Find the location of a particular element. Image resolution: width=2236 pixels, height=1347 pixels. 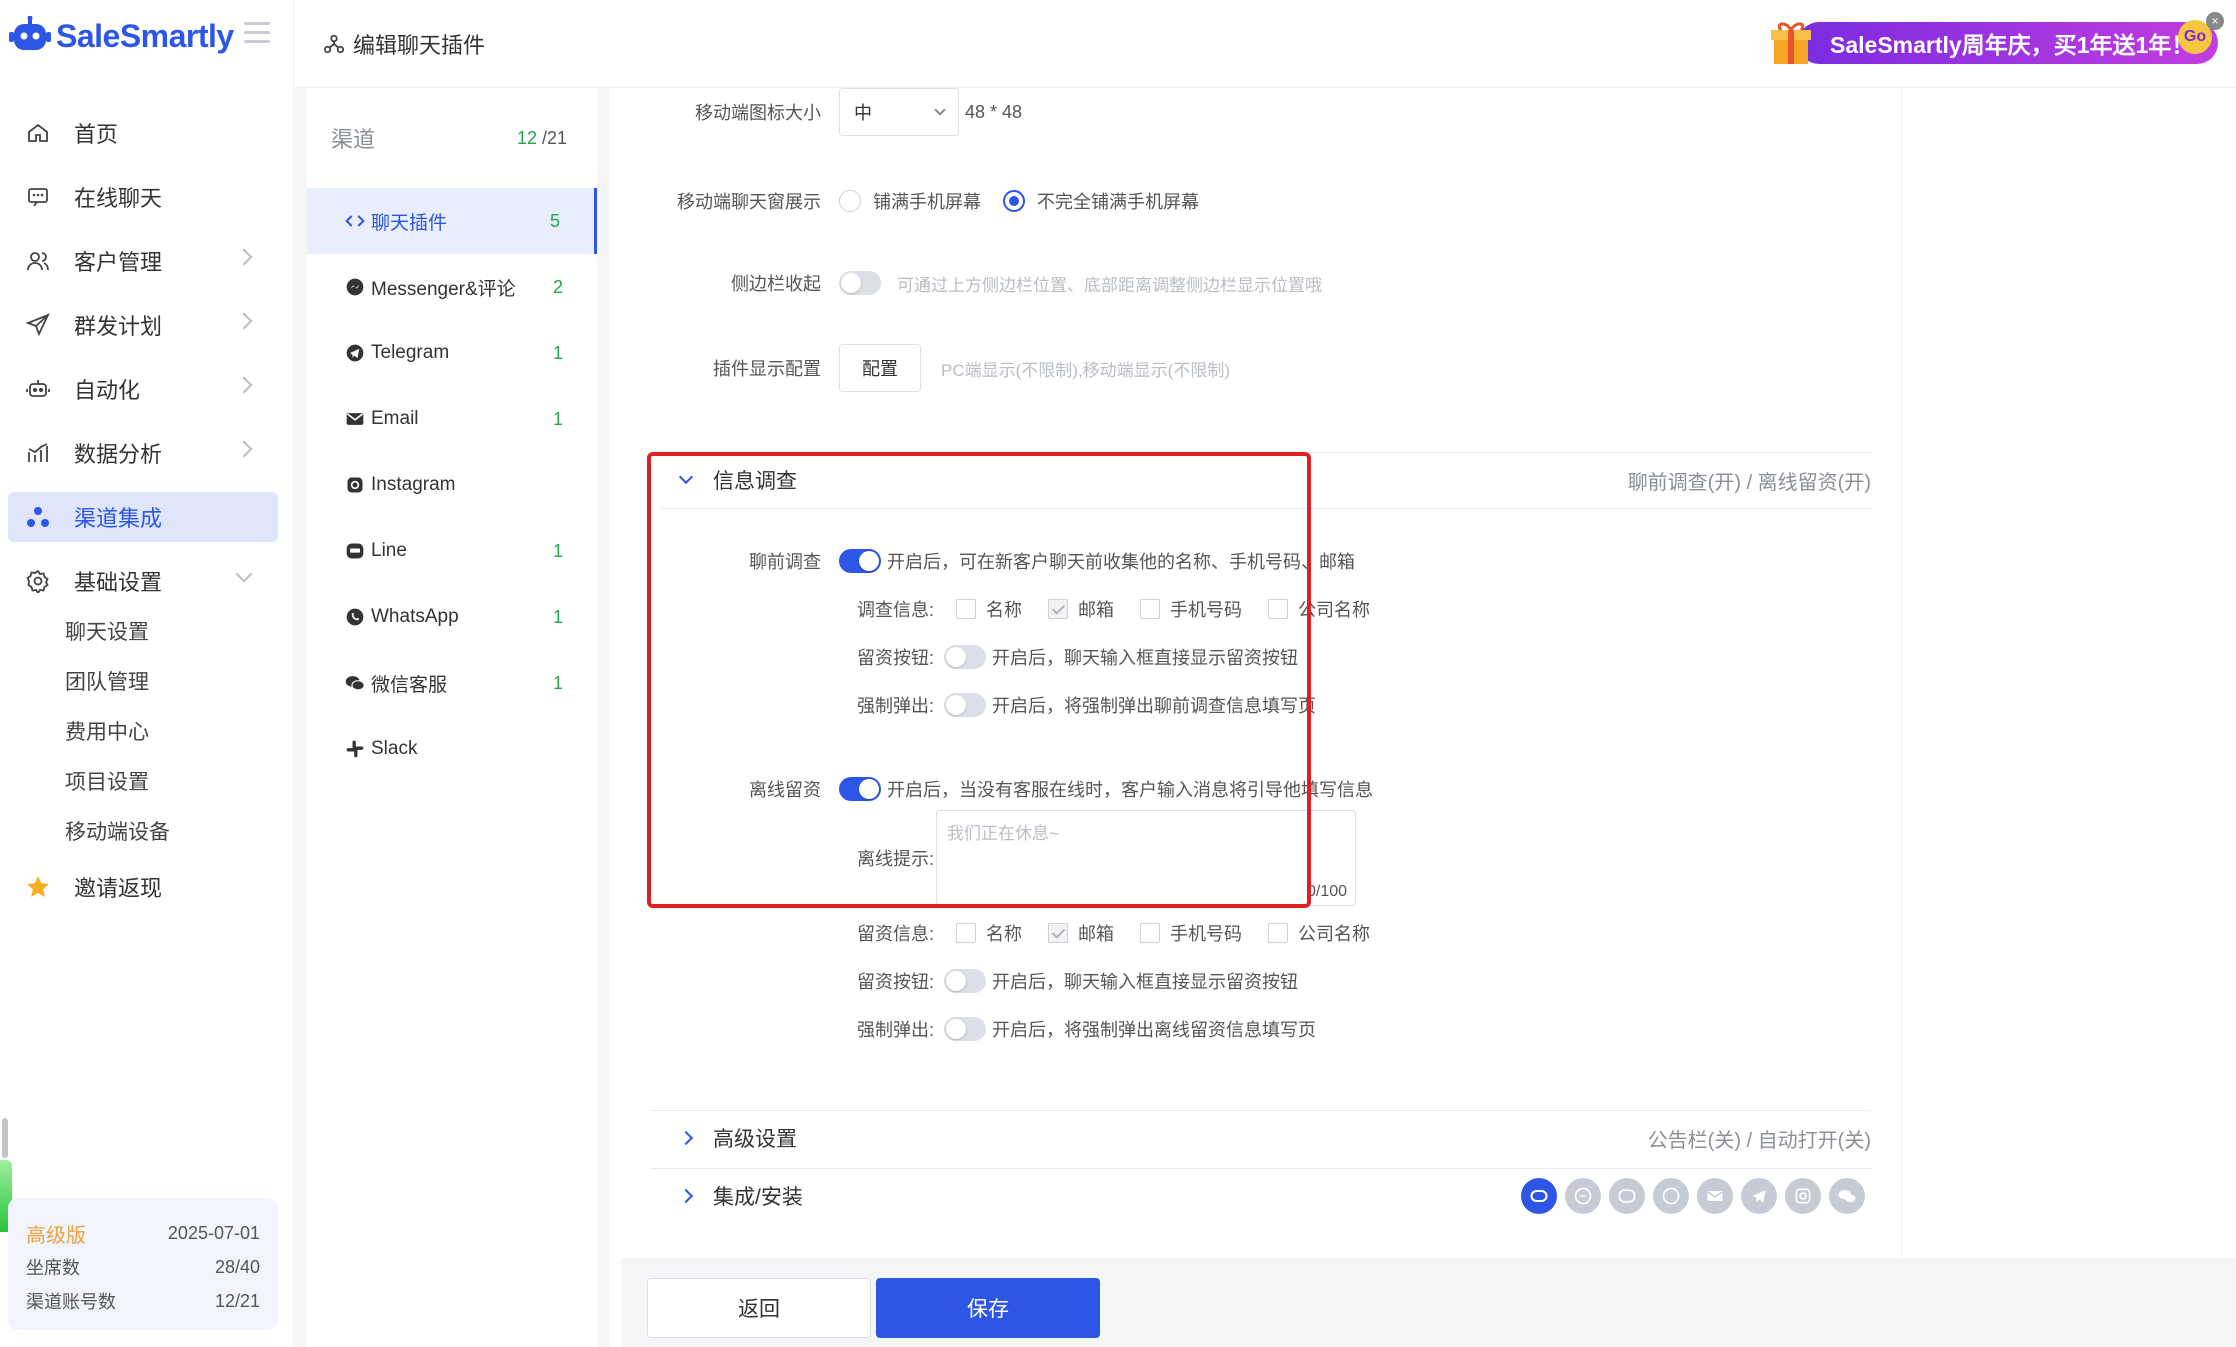

robot-icon is located at coordinates (38, 389).